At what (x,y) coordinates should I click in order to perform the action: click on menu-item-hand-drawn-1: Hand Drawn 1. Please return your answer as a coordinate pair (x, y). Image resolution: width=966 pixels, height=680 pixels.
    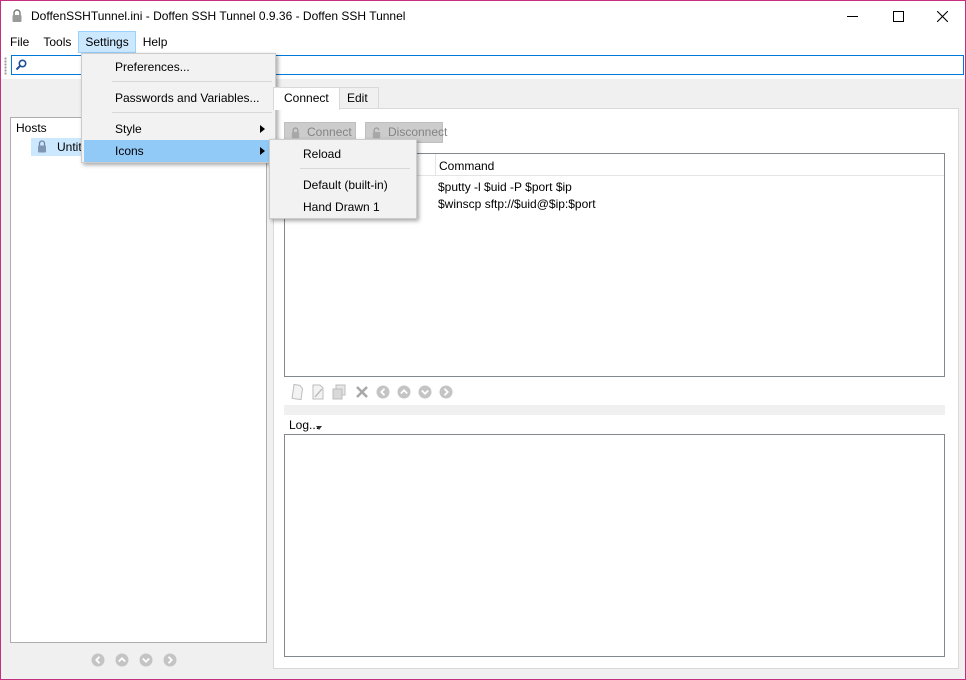
    Looking at the image, I should click on (343, 207).